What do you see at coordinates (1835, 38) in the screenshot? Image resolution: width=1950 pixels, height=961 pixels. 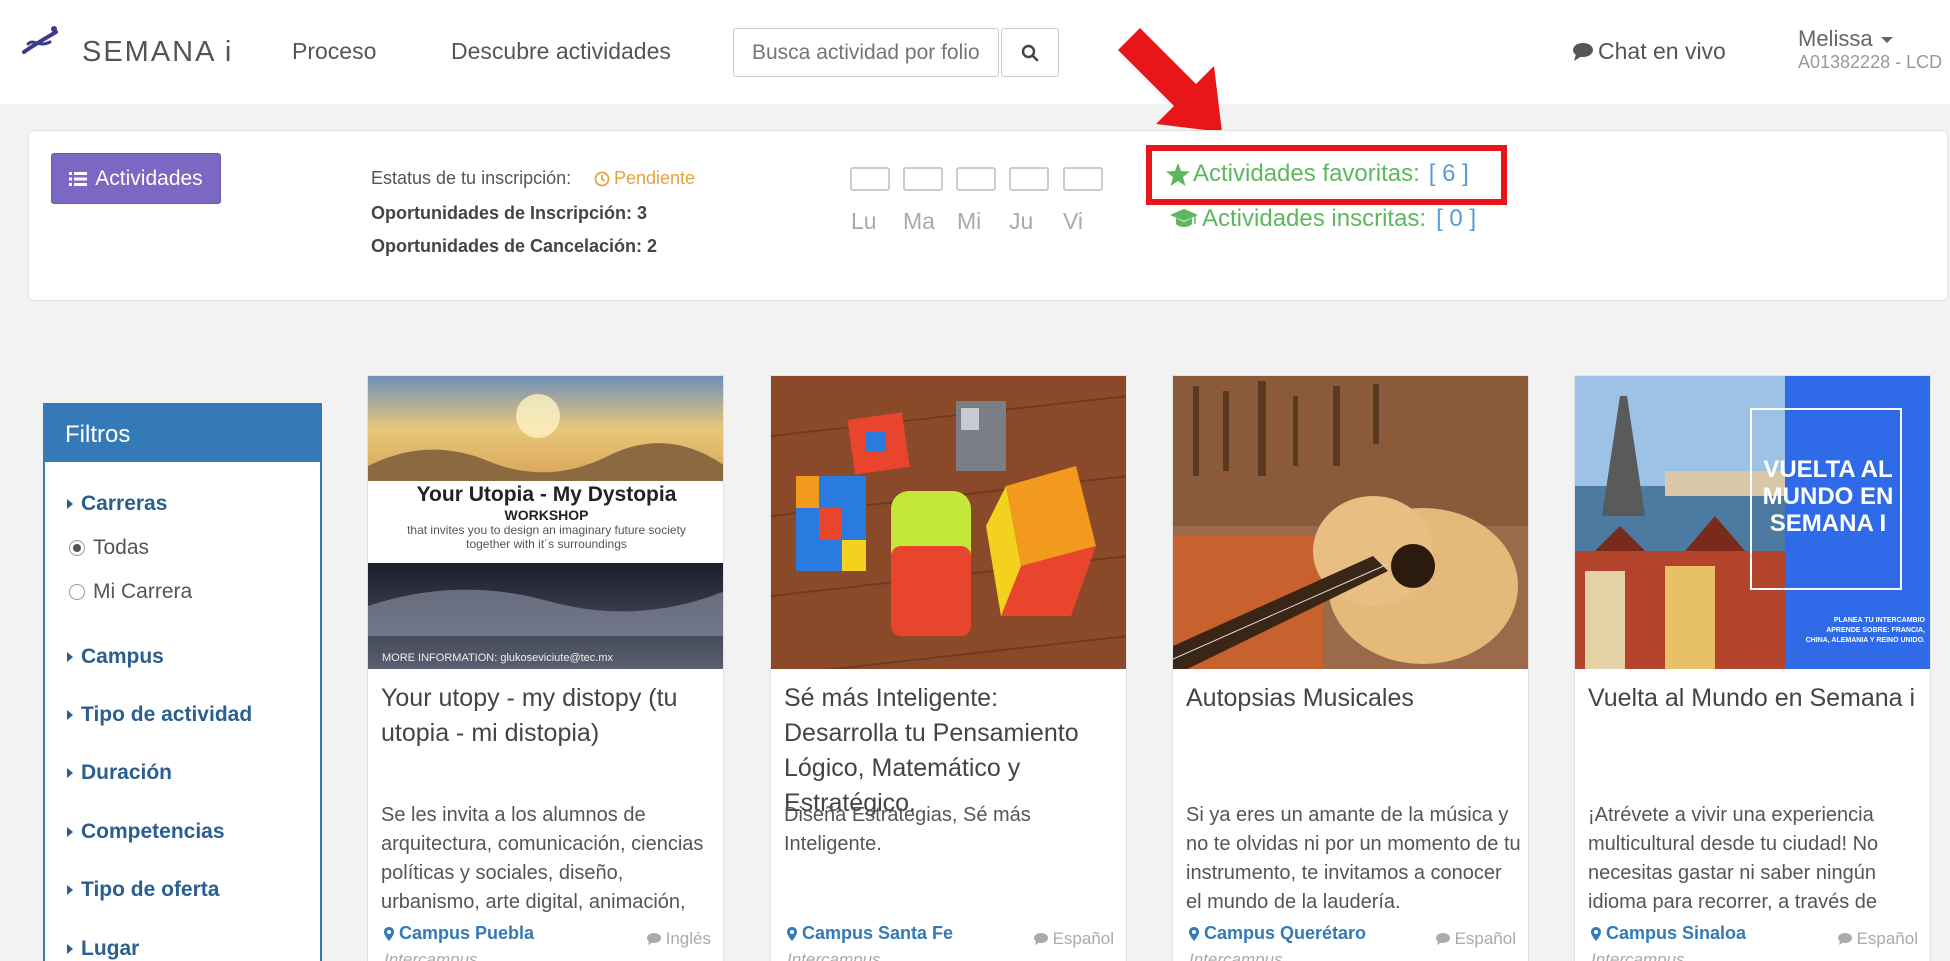 I see `user-name: Melissa` at bounding box center [1835, 38].